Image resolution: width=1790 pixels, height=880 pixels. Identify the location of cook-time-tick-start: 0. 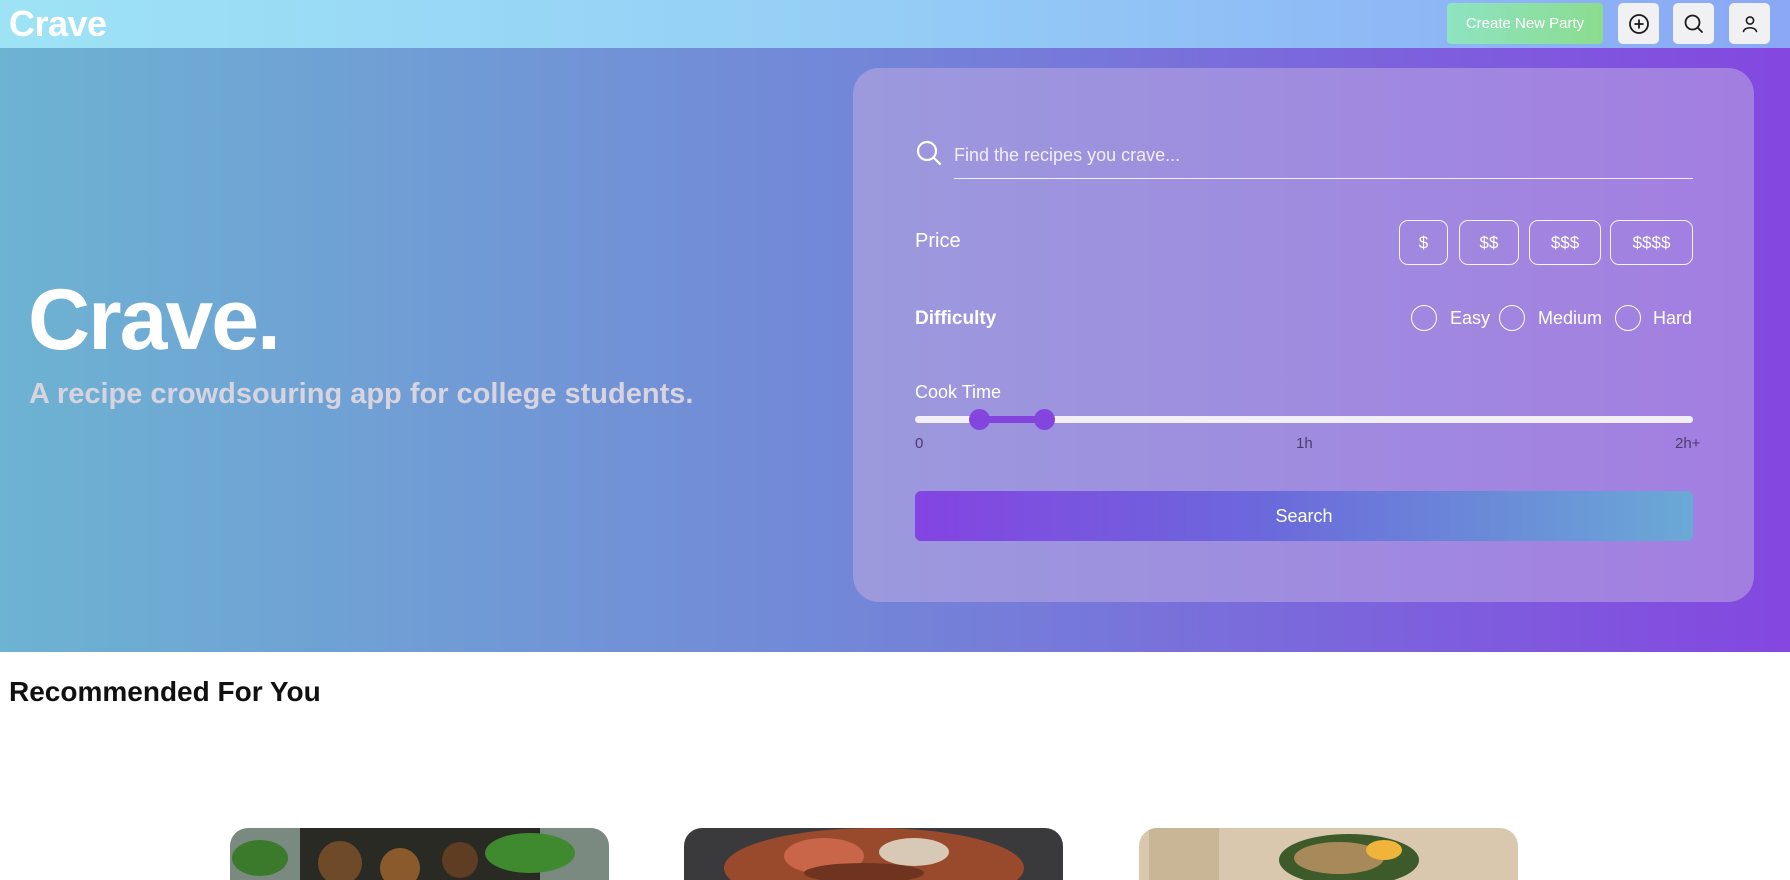
(919, 443).